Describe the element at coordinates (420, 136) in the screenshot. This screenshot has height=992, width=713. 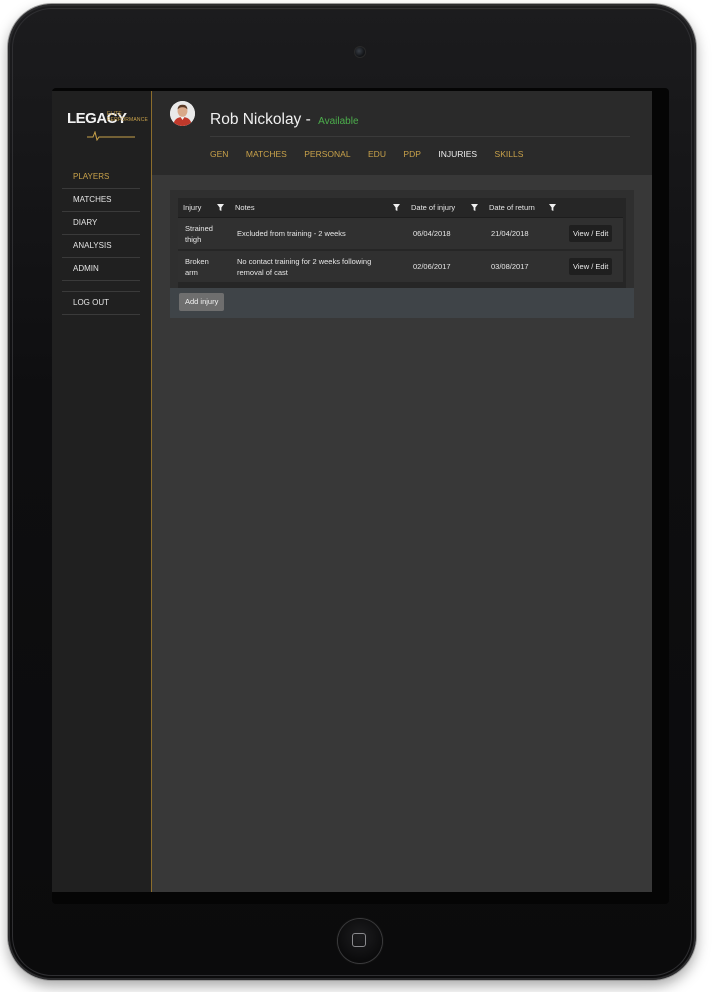
I see `header-divider` at that location.